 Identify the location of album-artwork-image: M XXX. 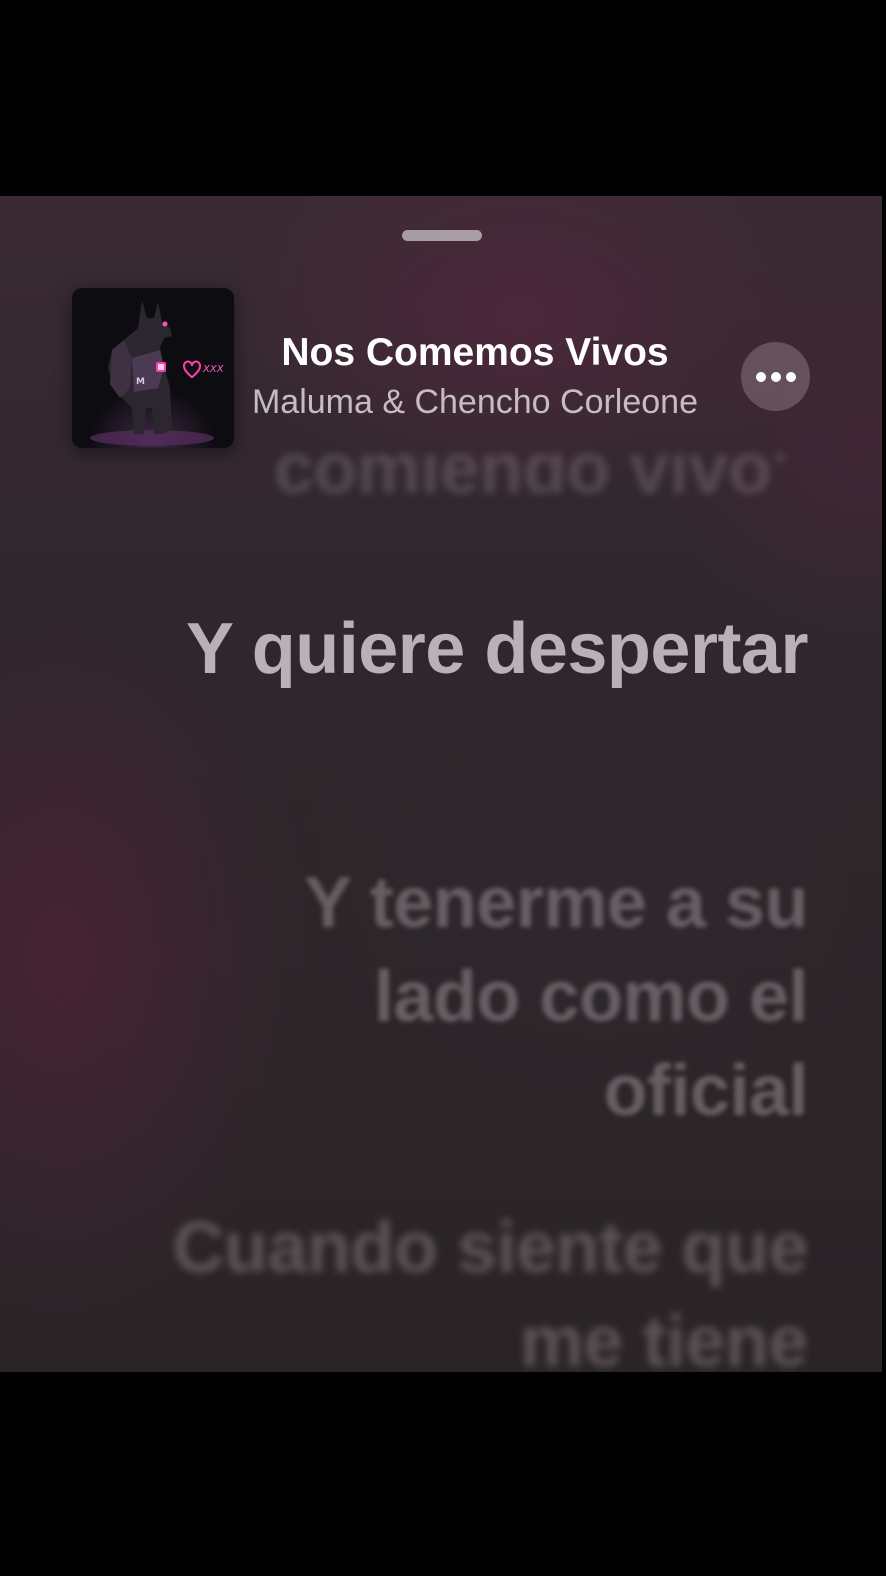
(157, 373).